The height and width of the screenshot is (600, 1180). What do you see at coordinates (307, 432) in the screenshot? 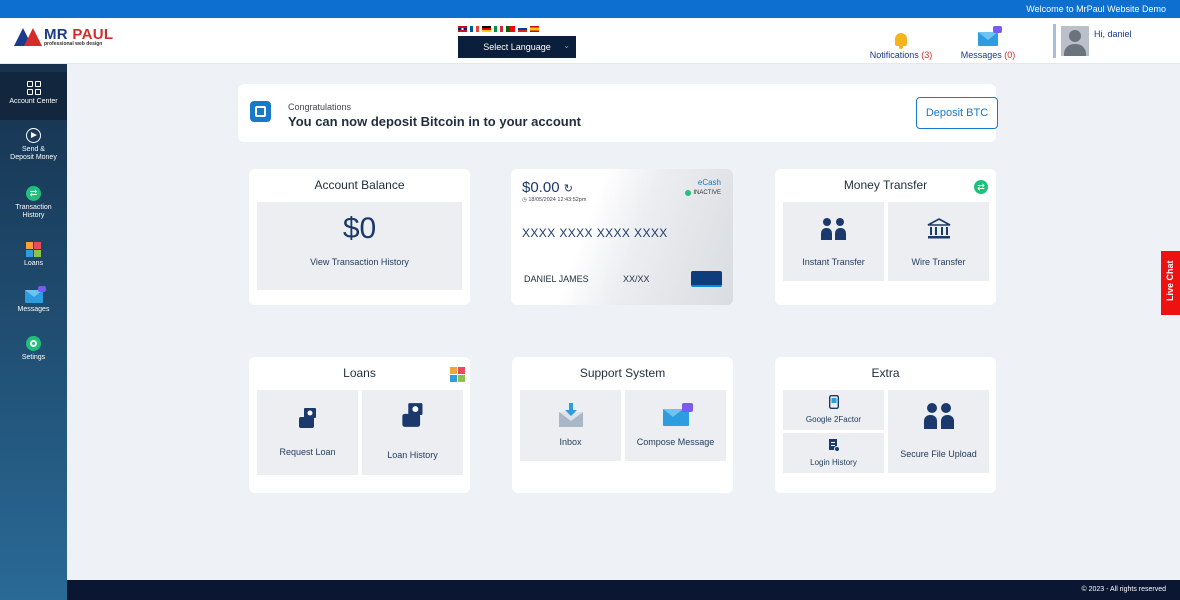
I see `request-loan-tile: Request Loan` at bounding box center [307, 432].